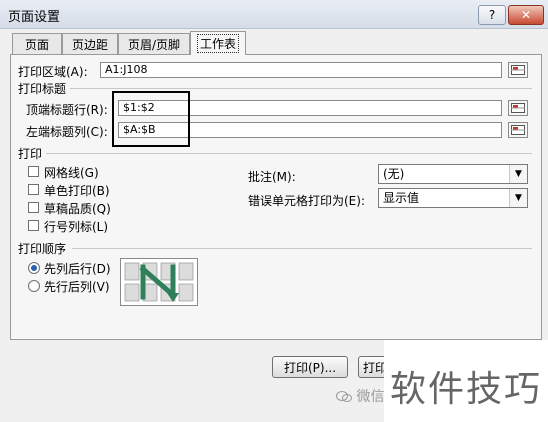 This screenshot has height=422, width=548. What do you see at coordinates (42, 249) in the screenshot?
I see `page-order-heading: 打印顺序` at bounding box center [42, 249].